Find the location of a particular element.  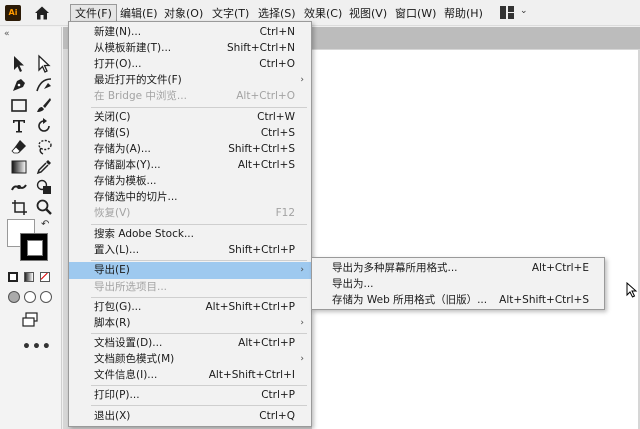

chevron-down-icon: ⌄ is located at coordinates (524, 11).